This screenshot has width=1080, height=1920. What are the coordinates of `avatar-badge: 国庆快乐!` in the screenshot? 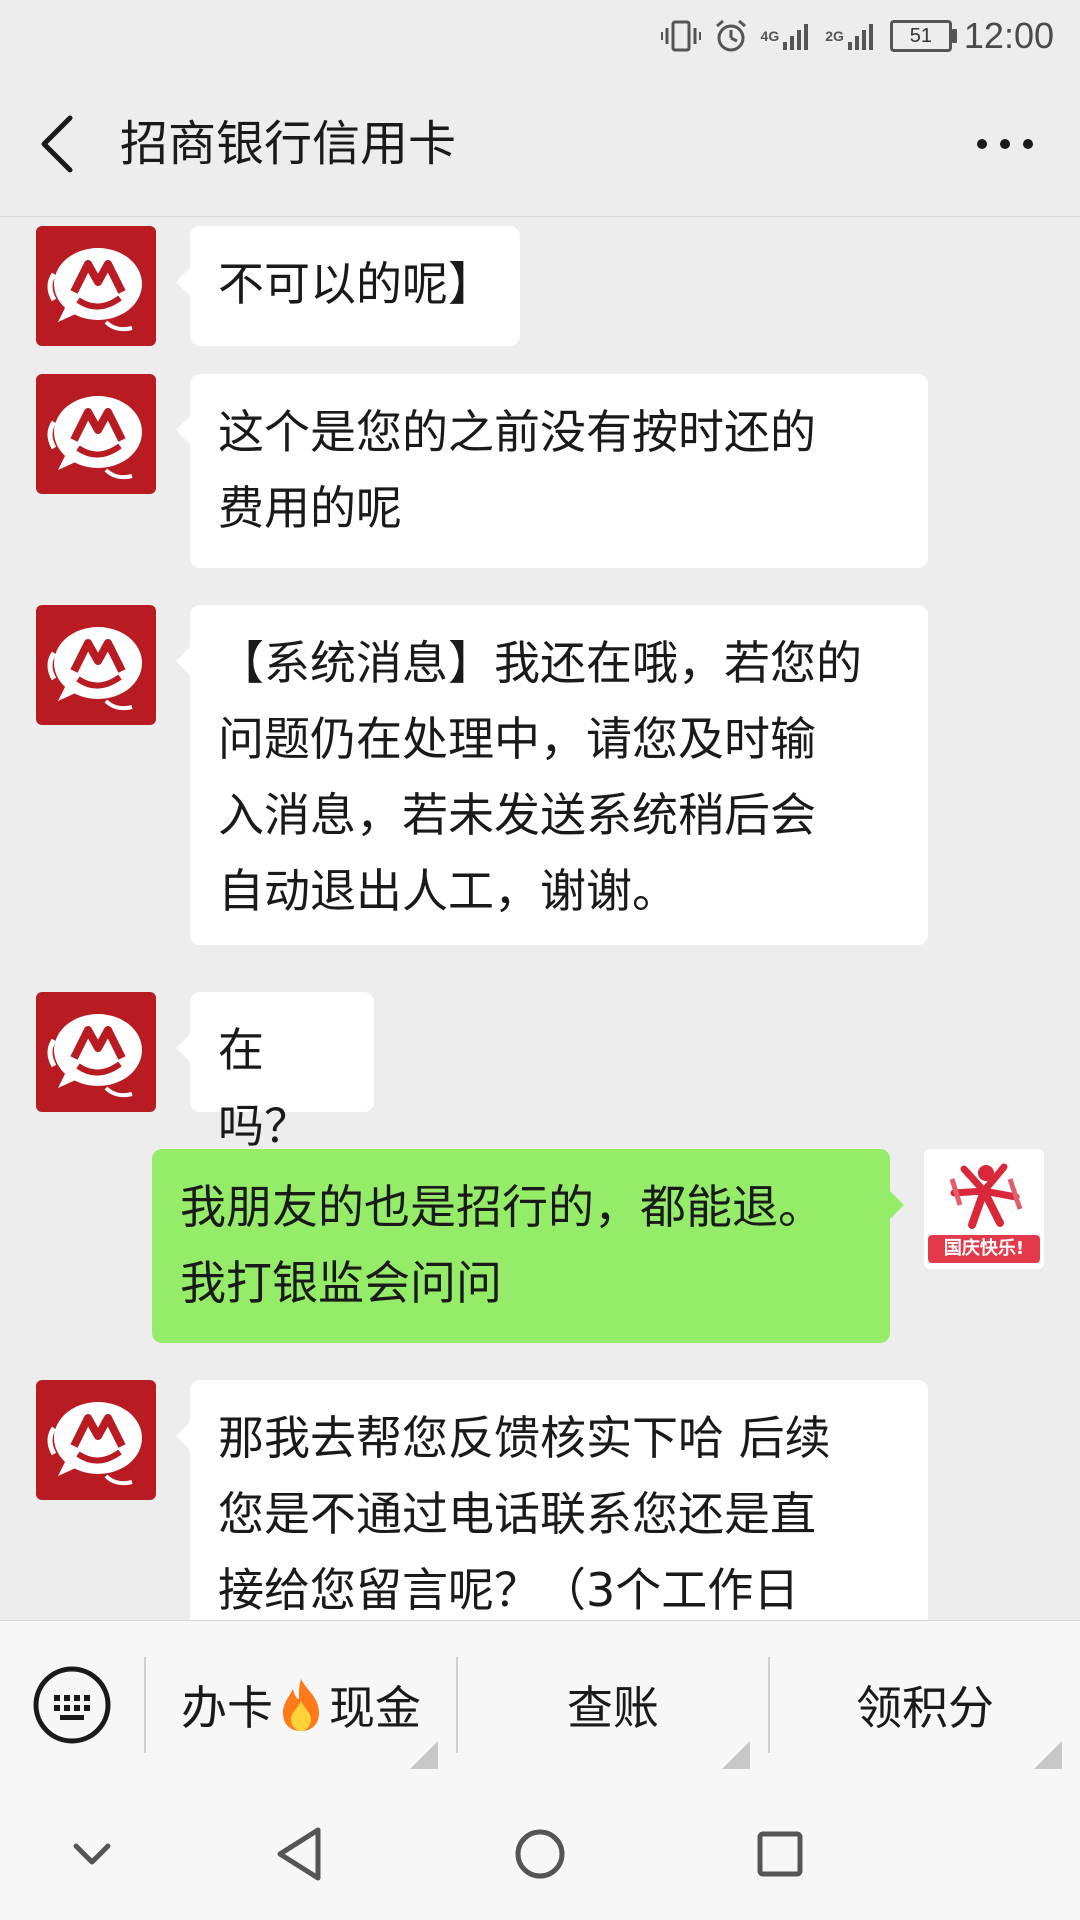 It's located at (984, 1249).